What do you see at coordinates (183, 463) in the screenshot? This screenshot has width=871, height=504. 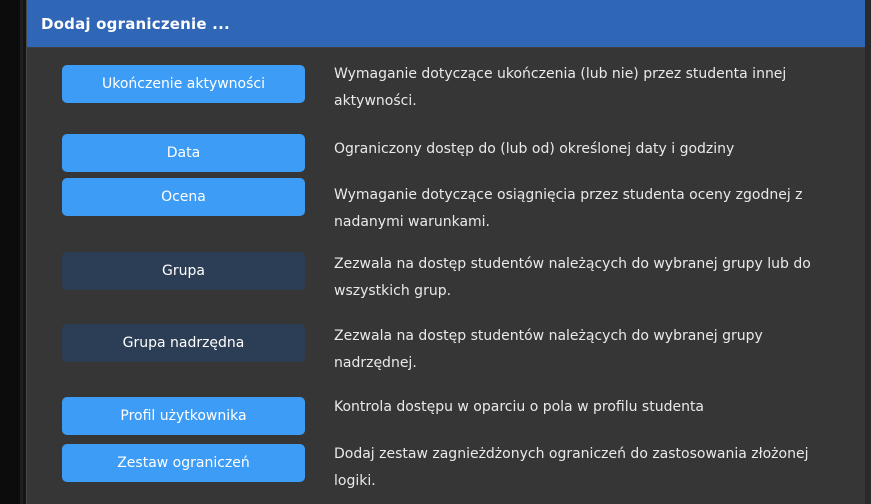 I see `restriction-set-button: Zestaw ograniczeń` at bounding box center [183, 463].